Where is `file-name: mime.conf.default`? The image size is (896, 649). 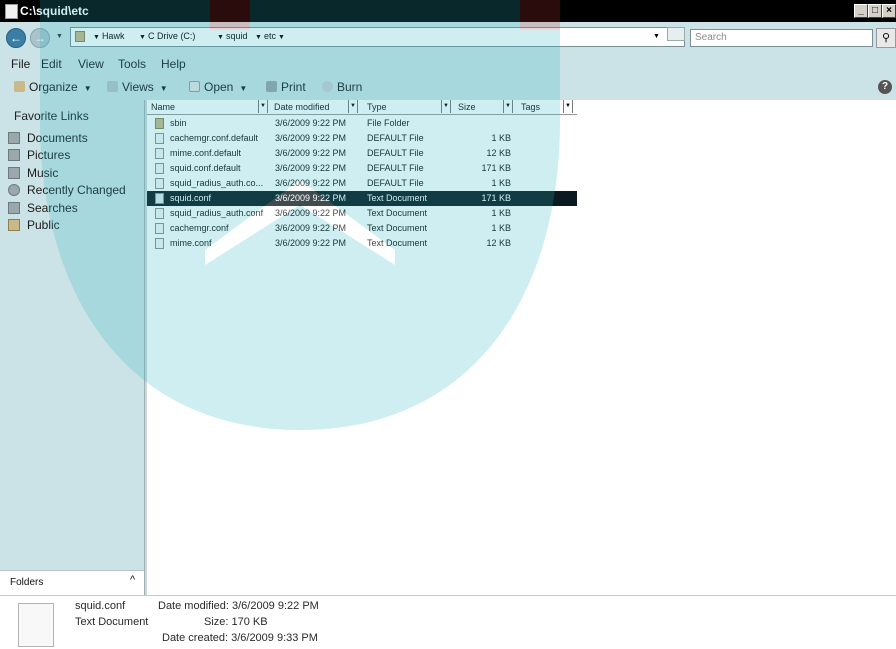
file-name: mime.conf.default is located at coordinates (206, 153).